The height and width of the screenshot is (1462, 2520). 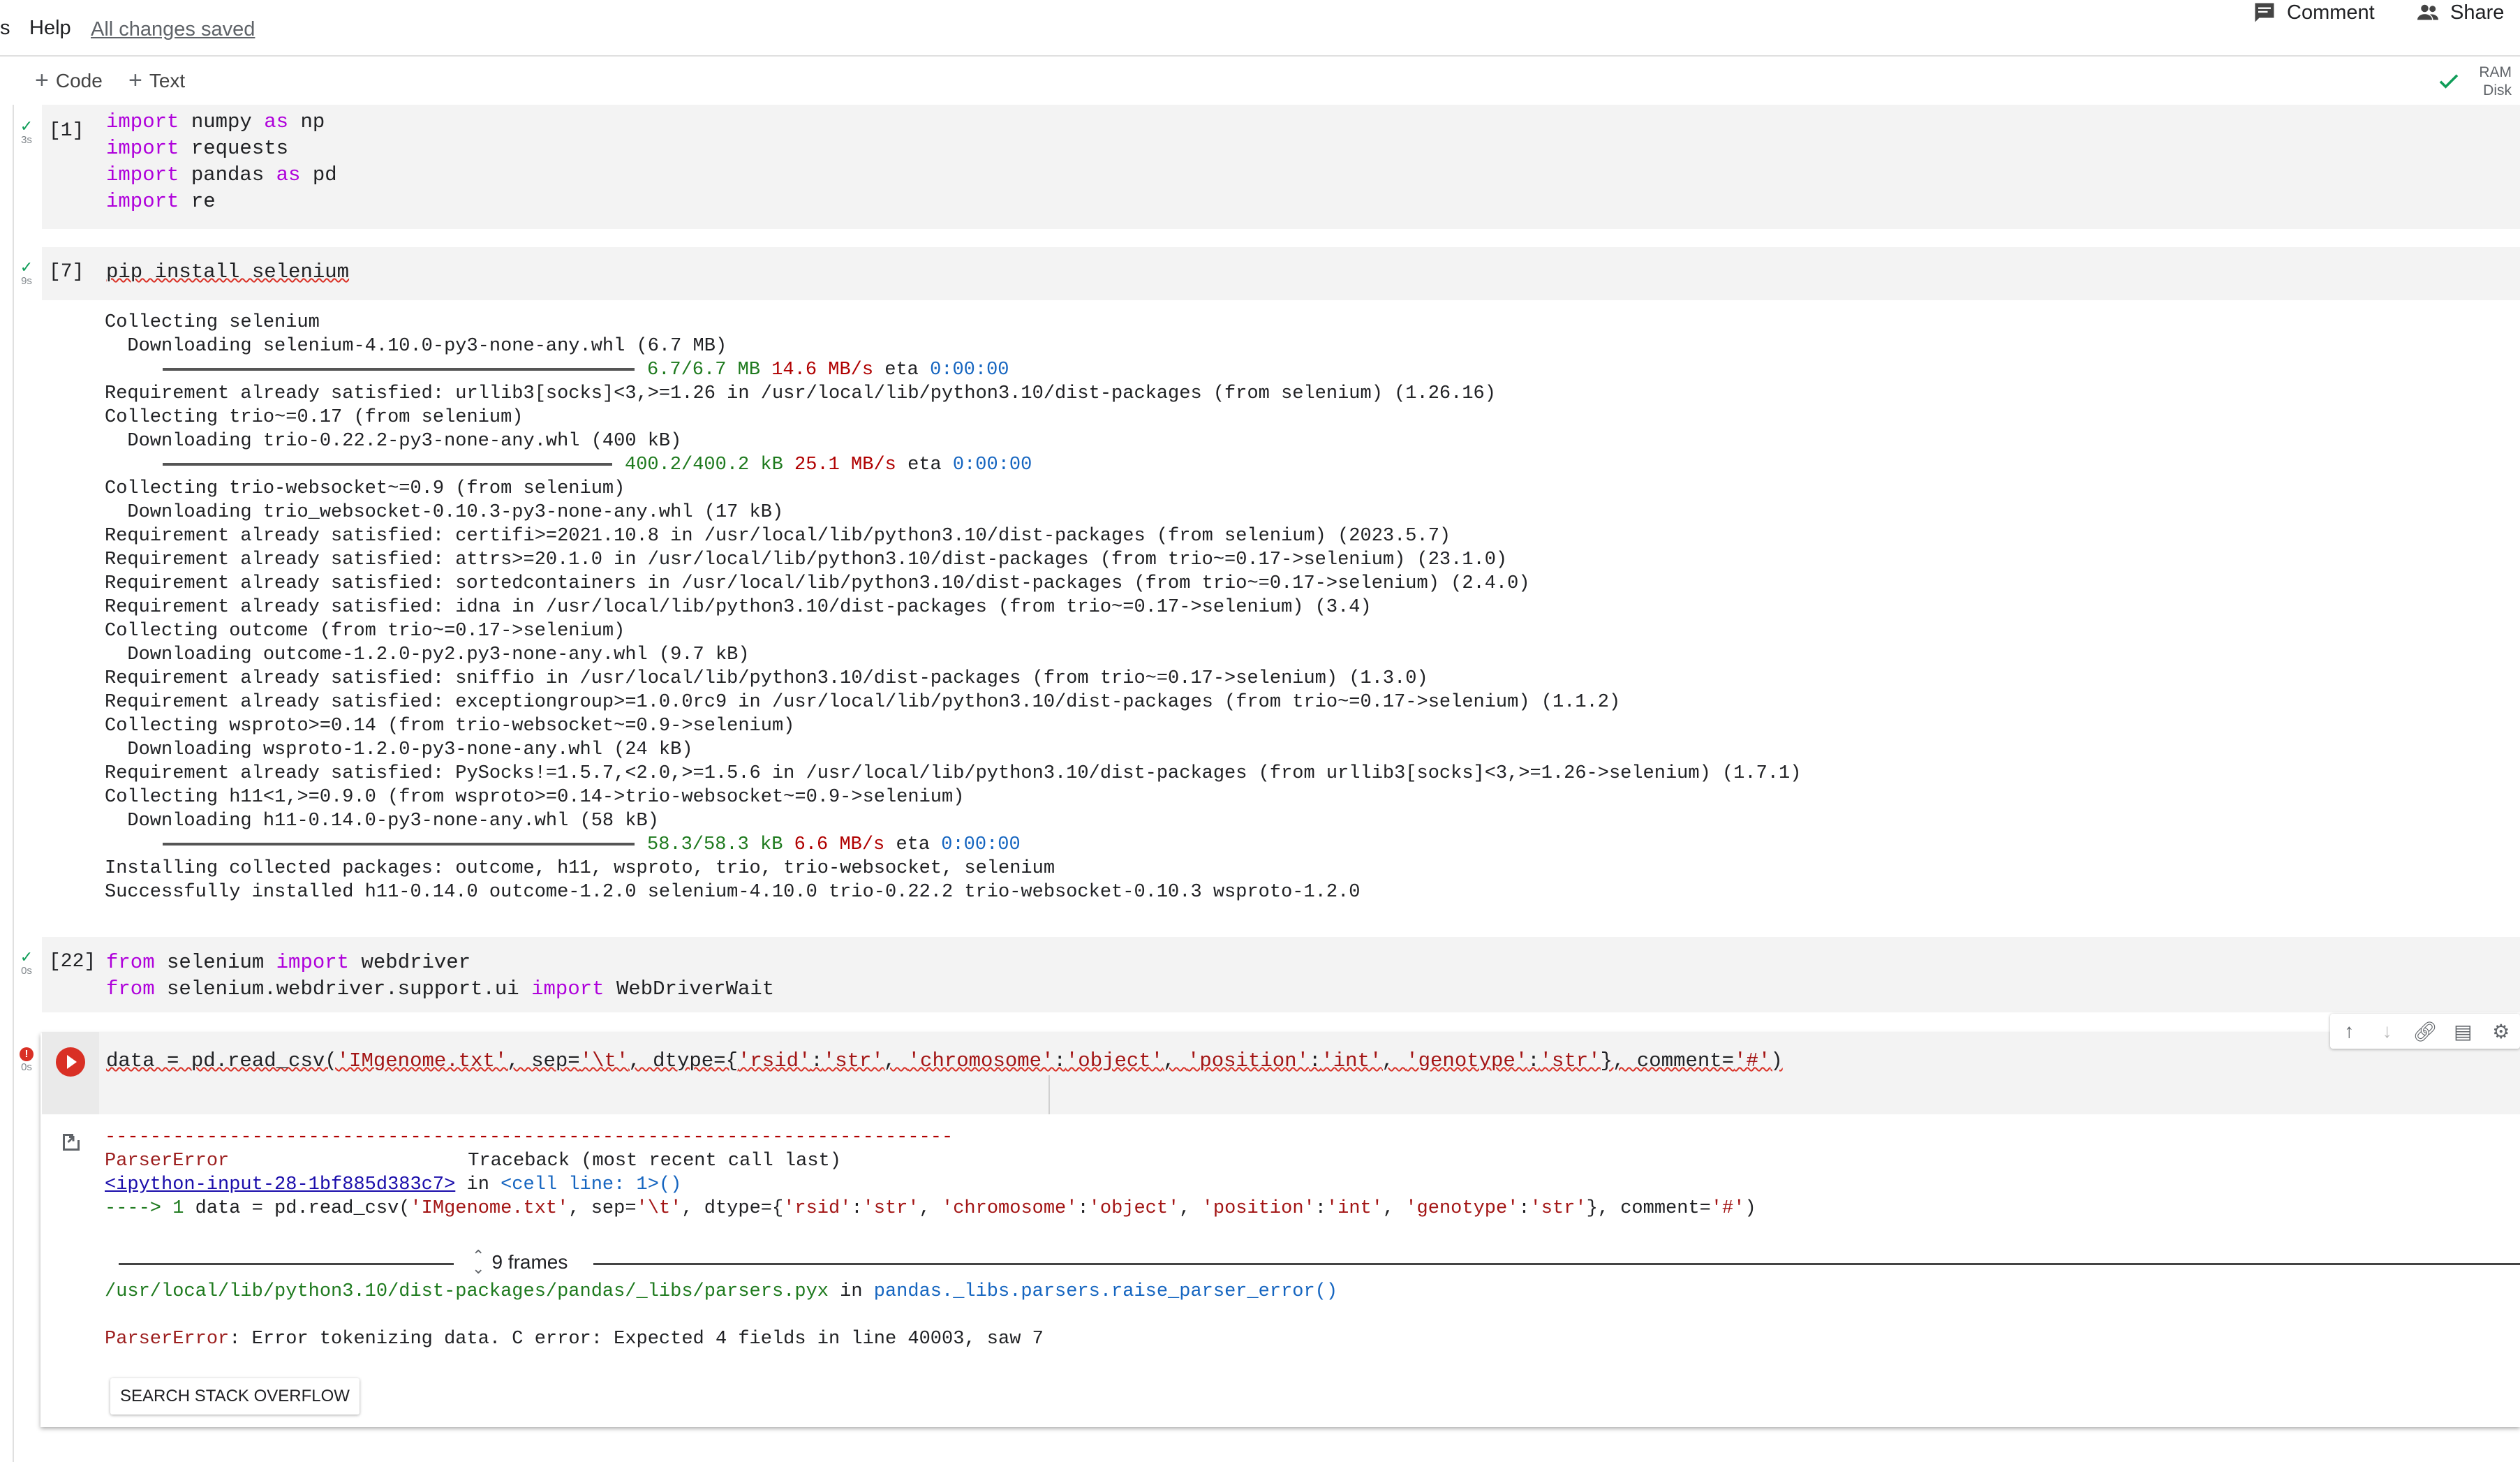 What do you see at coordinates (79, 80) in the screenshot?
I see `add-code-label: Code` at bounding box center [79, 80].